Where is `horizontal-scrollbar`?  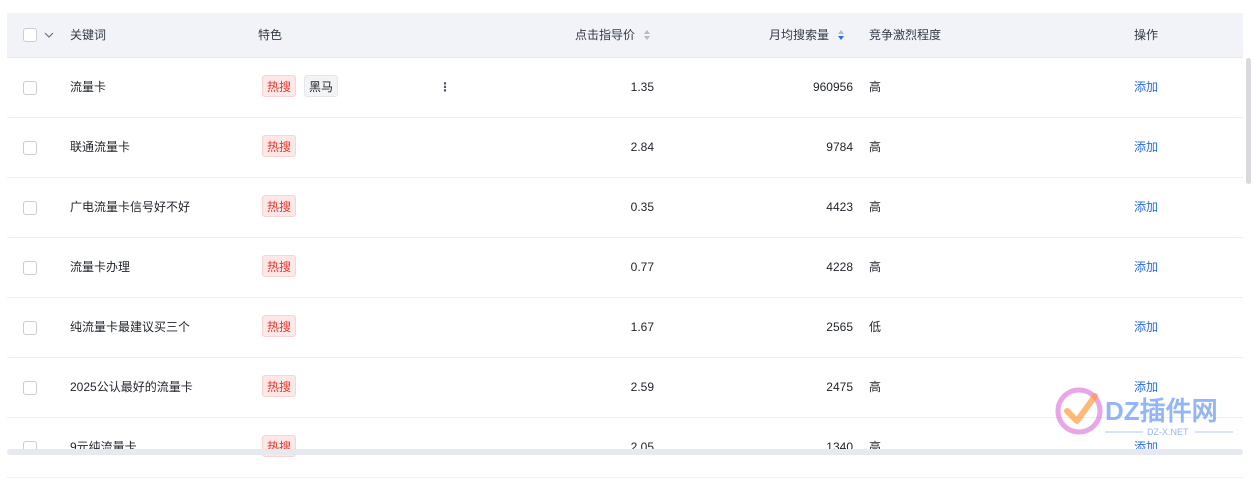 horizontal-scrollbar is located at coordinates (625, 452).